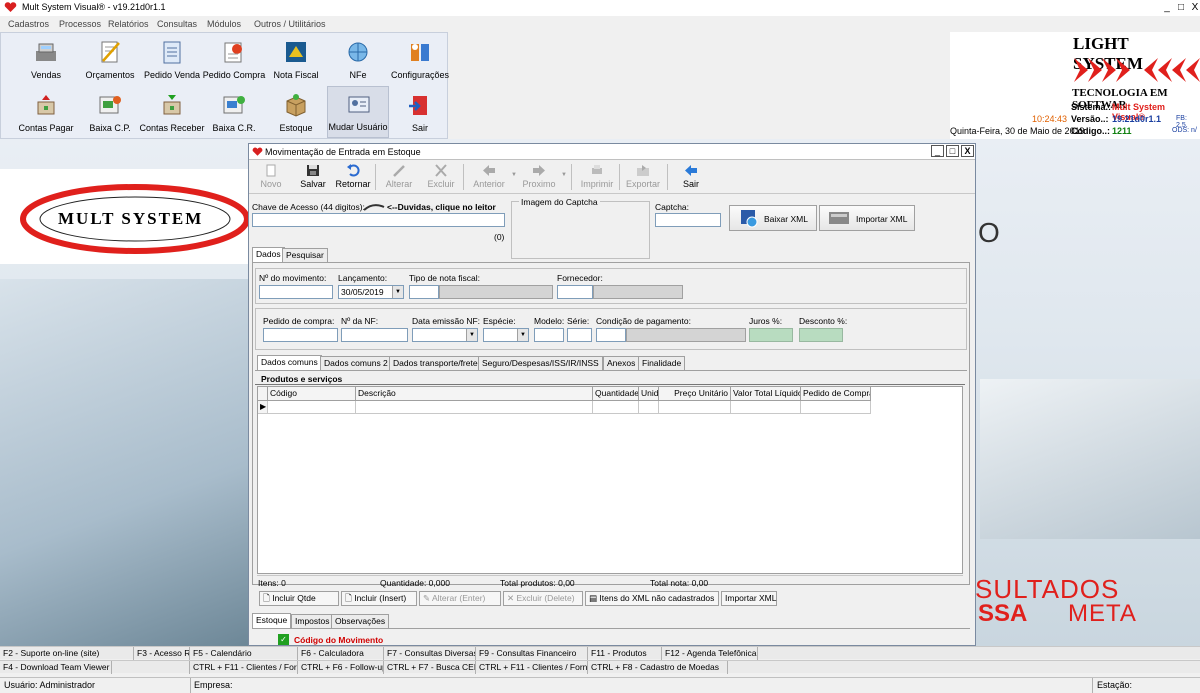 Image resolution: width=1200 pixels, height=693 pixels. I want to click on fornecedor-code-input, so click(575, 292).